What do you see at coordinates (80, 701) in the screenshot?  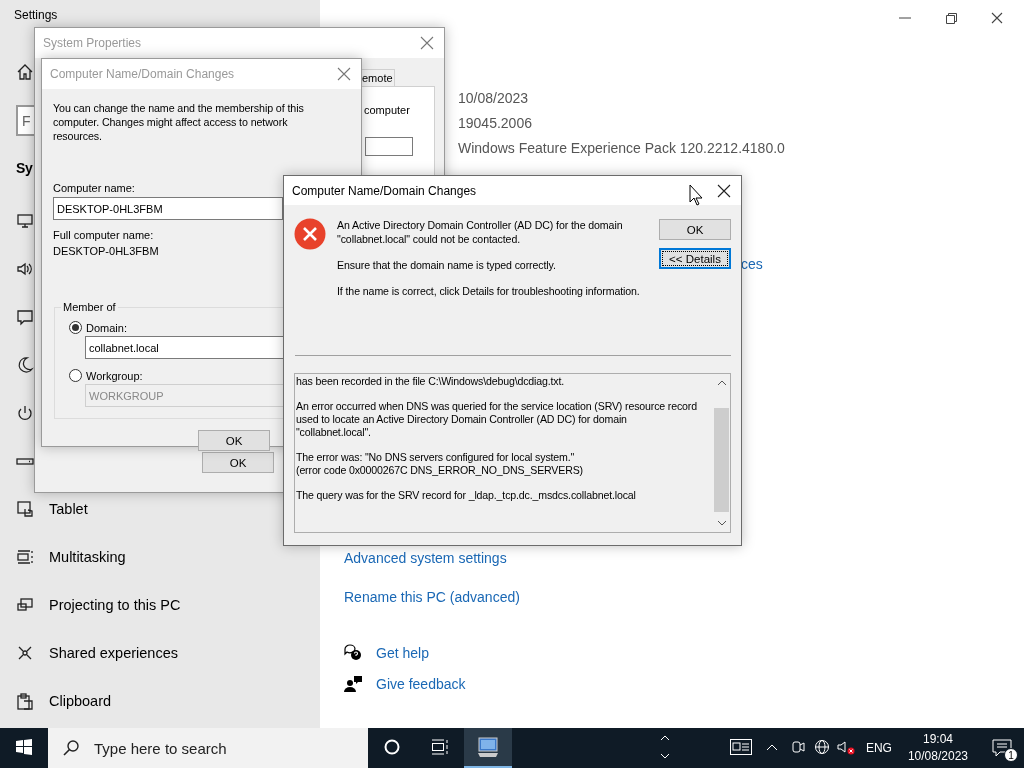 I see `sidebar-item: Clipboard` at bounding box center [80, 701].